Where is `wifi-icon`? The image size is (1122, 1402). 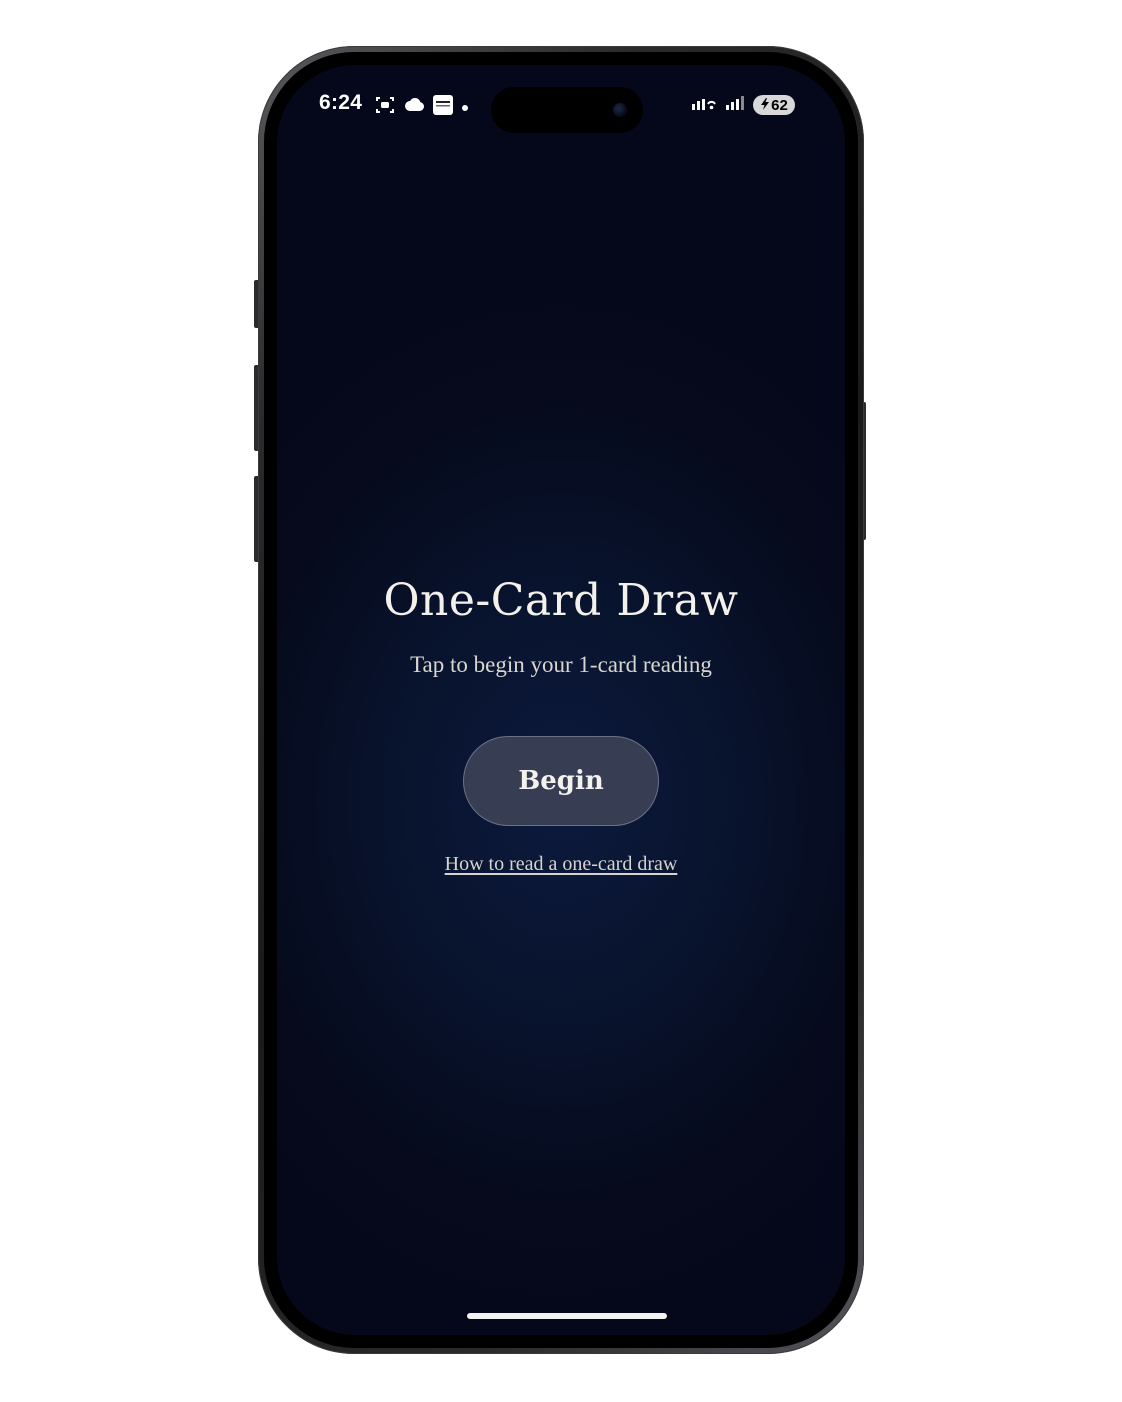 wifi-icon is located at coordinates (704, 105).